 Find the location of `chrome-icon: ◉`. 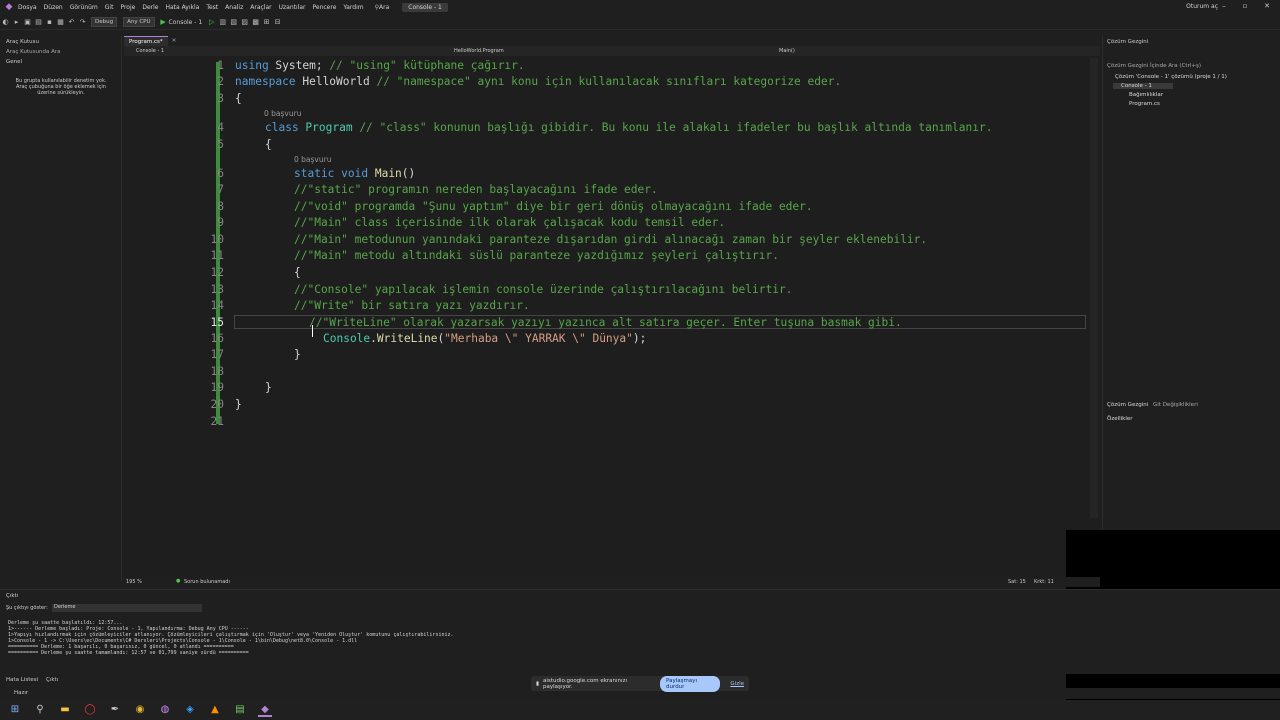

chrome-icon: ◉ is located at coordinates (140, 710).